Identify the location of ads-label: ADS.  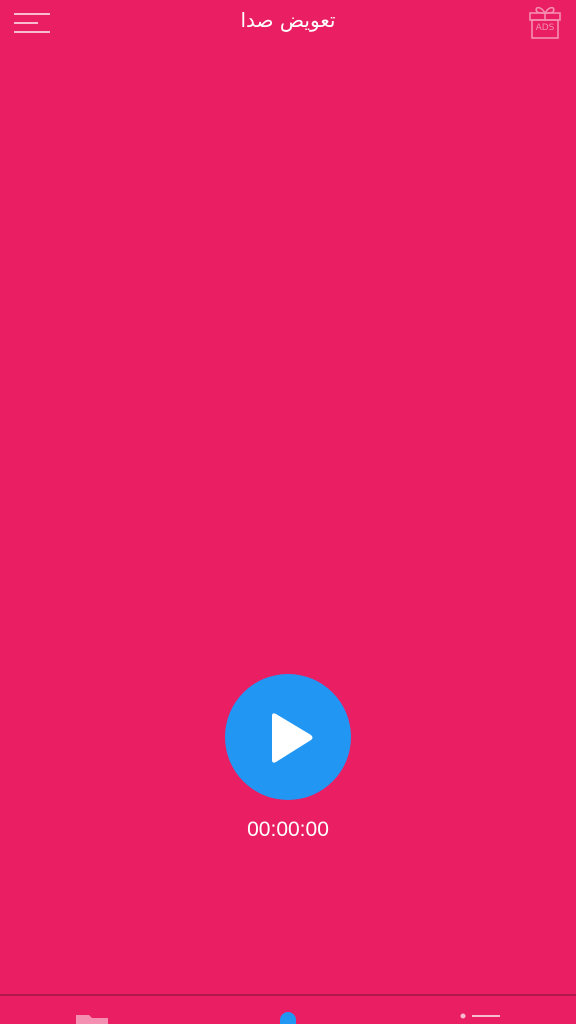
(545, 28).